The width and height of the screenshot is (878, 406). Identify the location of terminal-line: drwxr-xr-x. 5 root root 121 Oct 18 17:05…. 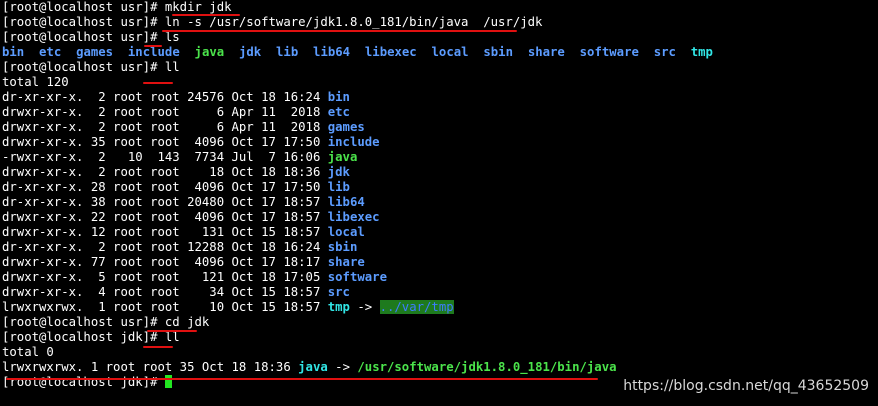
(437, 277).